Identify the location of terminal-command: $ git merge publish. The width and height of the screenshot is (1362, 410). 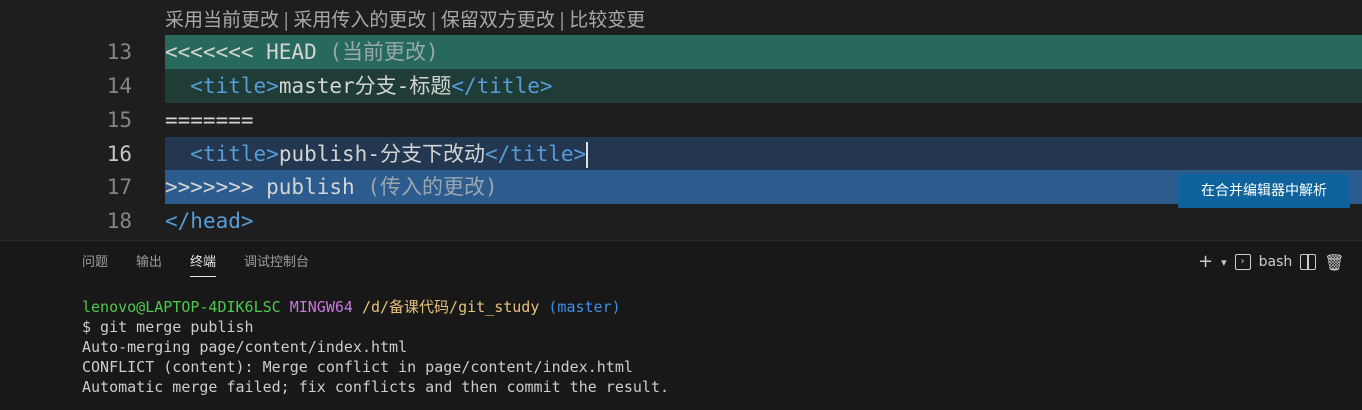
(168, 327).